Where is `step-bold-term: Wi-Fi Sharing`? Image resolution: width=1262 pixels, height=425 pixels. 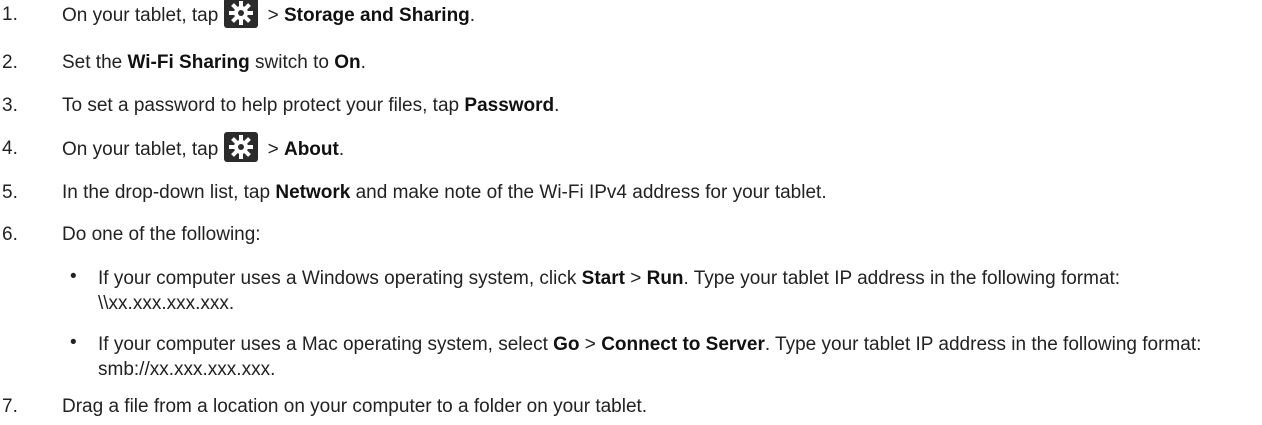
step-bold-term: Wi-Fi Sharing is located at coordinates (188, 62).